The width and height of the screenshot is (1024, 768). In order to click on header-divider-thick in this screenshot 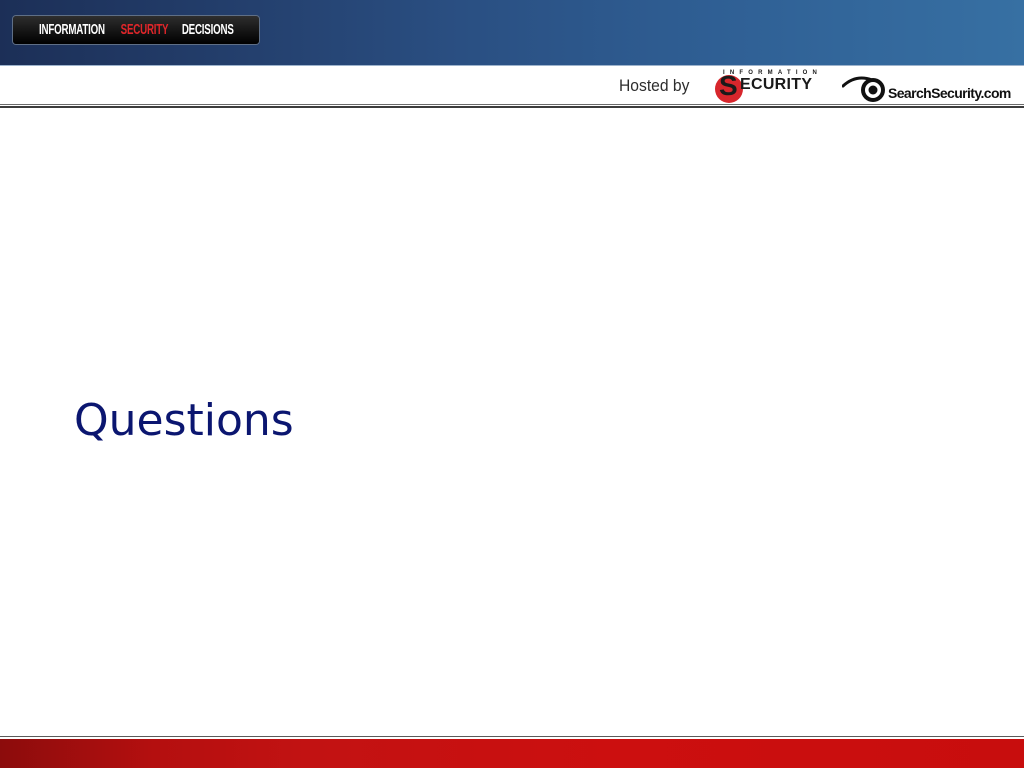, I will do `click(512, 107)`.